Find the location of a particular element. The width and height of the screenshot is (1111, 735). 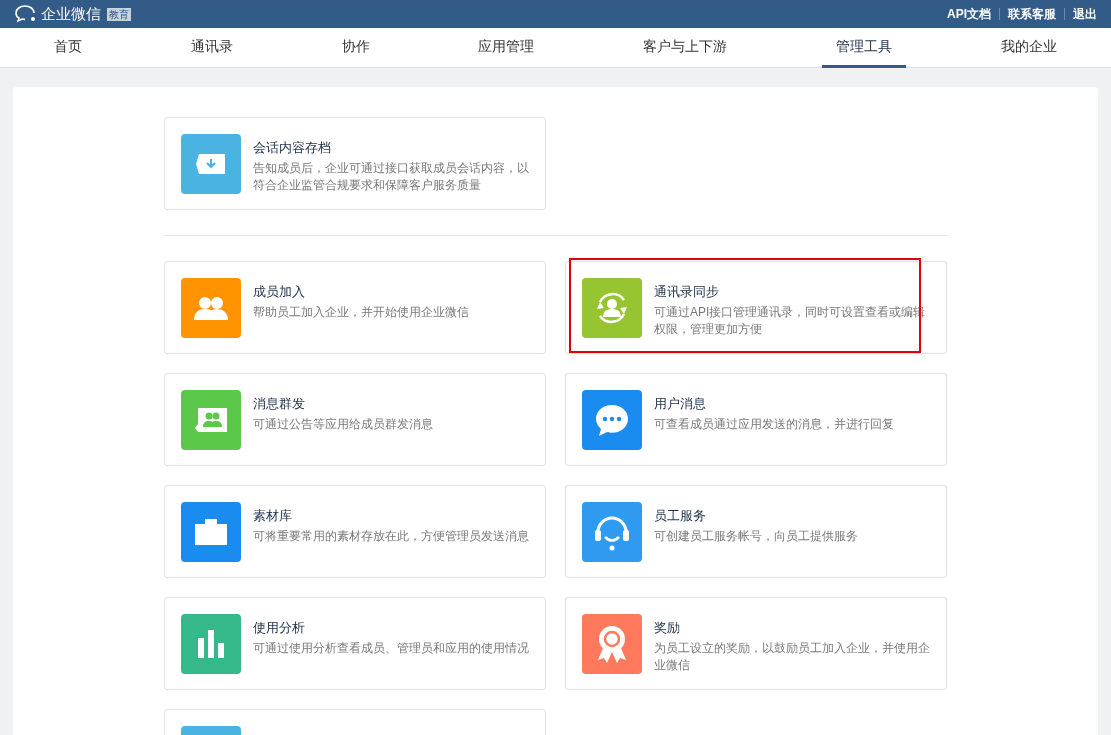

people-icon is located at coordinates (211, 308).